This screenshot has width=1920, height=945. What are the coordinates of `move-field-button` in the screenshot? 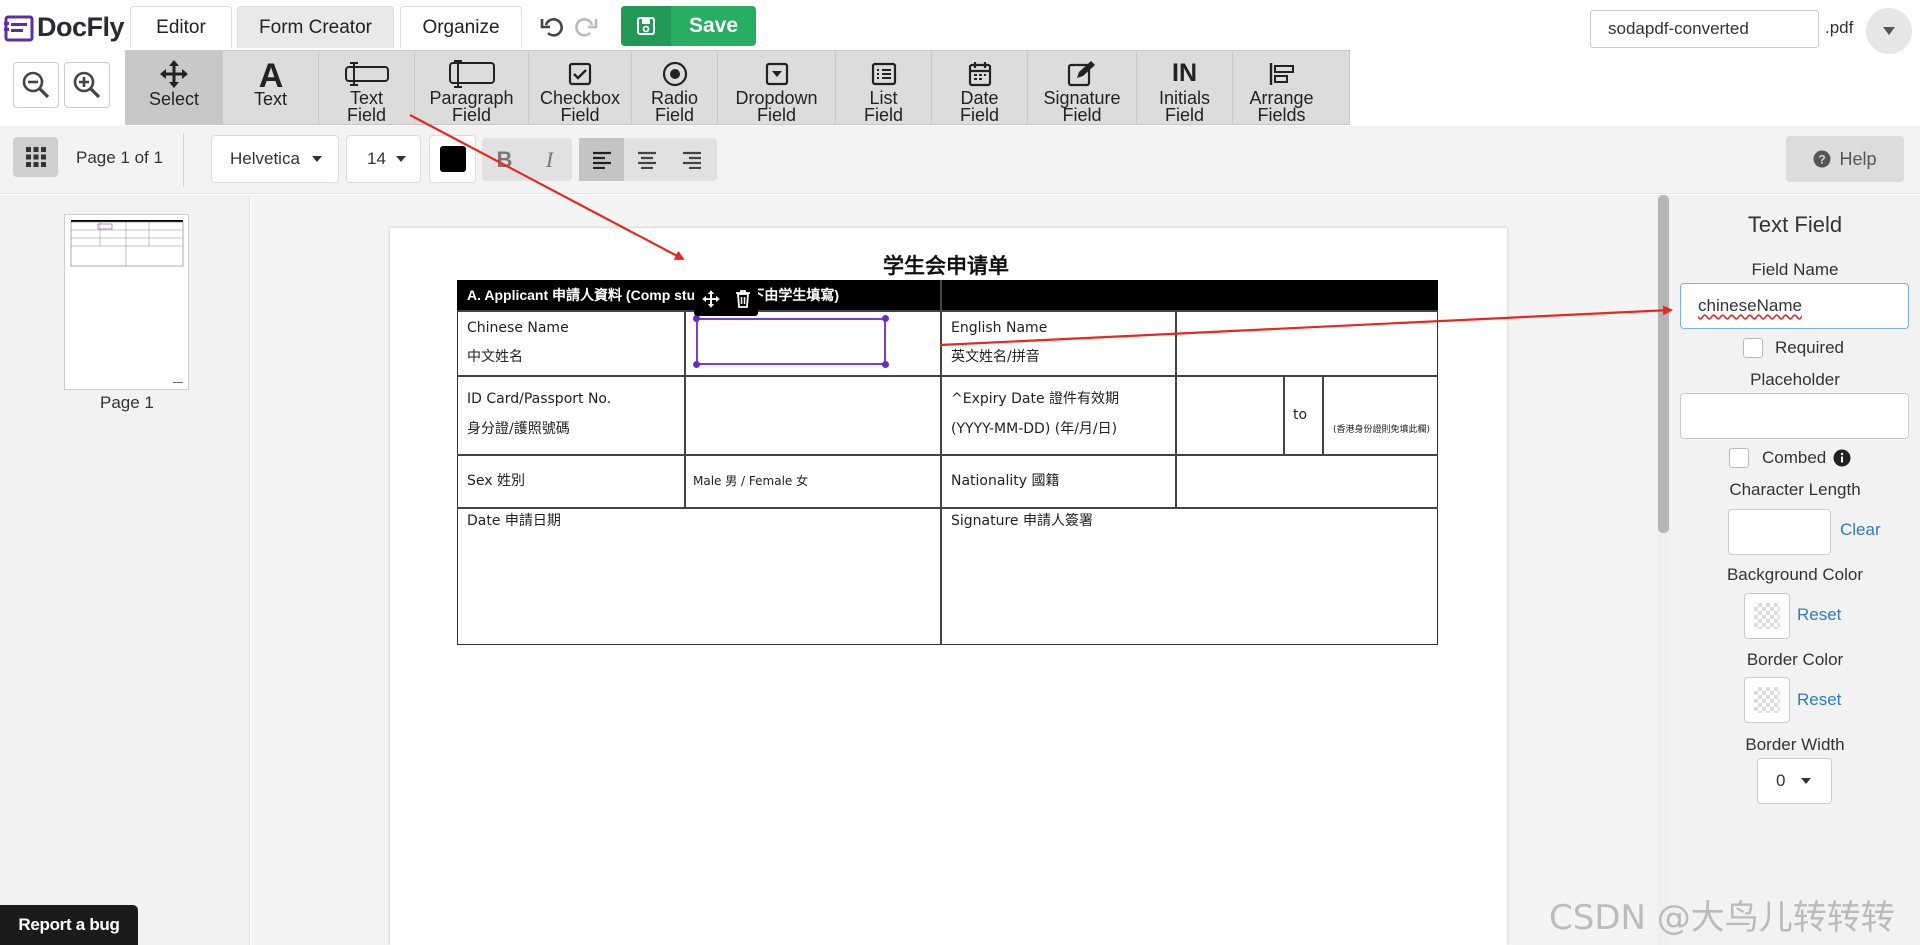 It's located at (711, 301).